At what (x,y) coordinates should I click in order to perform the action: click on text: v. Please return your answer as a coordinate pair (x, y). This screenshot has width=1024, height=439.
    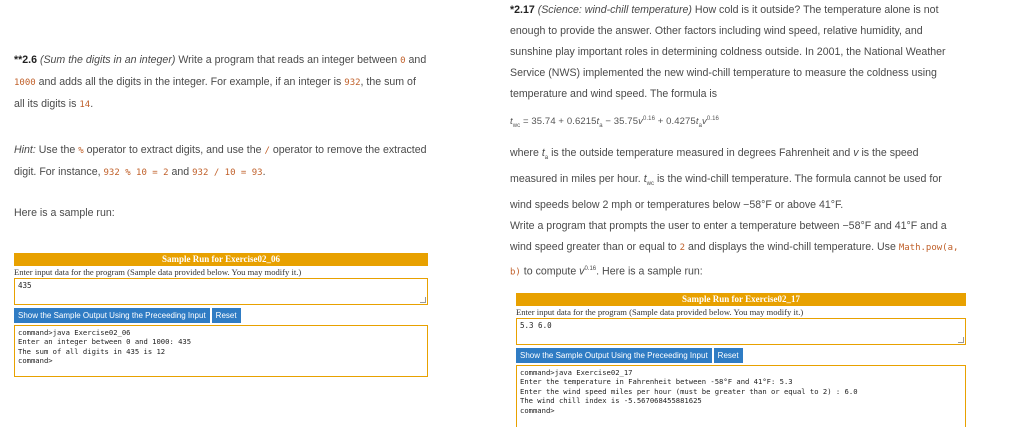
    Looking at the image, I should click on (856, 153).